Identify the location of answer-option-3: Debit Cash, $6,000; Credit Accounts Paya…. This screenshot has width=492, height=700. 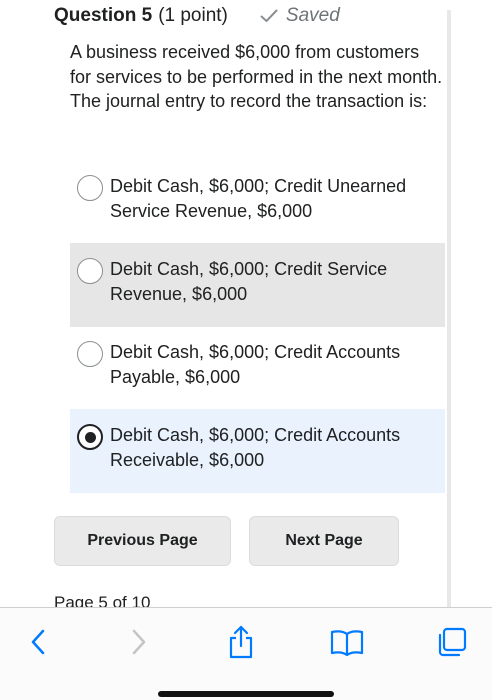
(257, 368).